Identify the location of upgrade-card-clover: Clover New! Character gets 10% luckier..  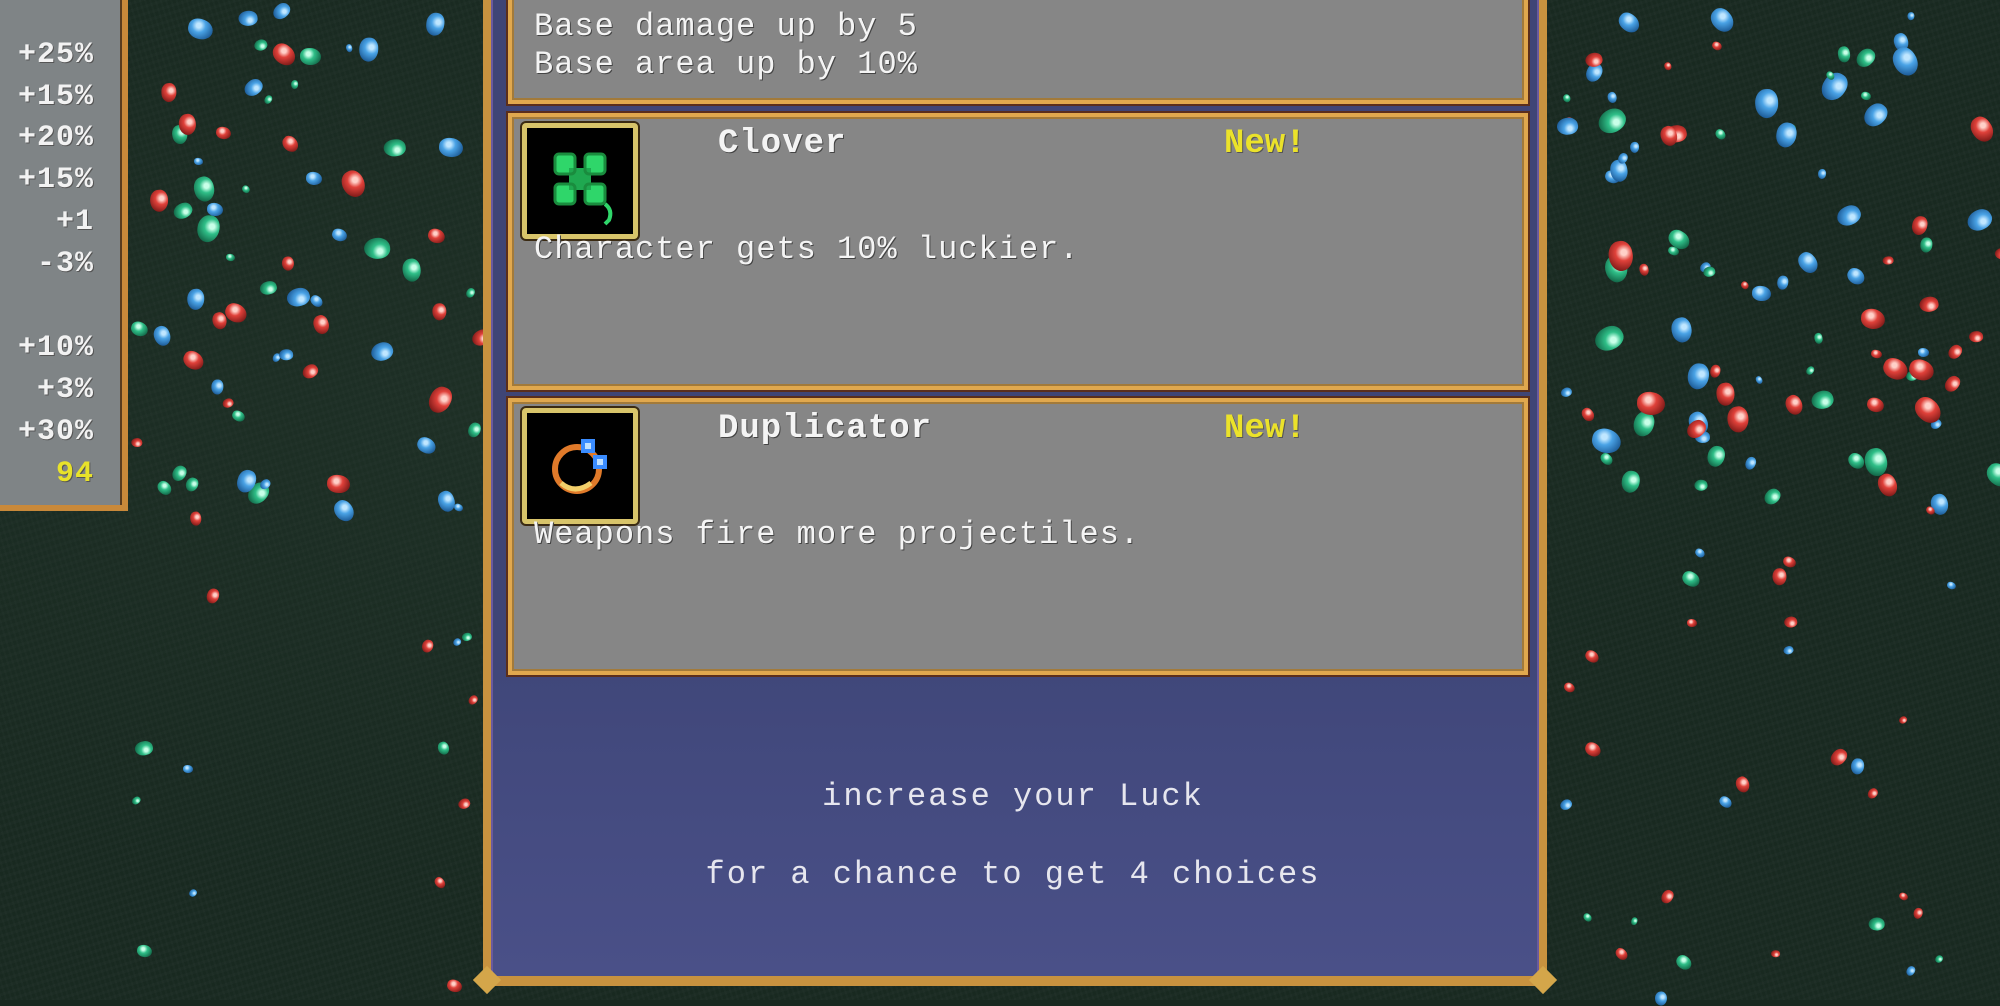
(1018, 251).